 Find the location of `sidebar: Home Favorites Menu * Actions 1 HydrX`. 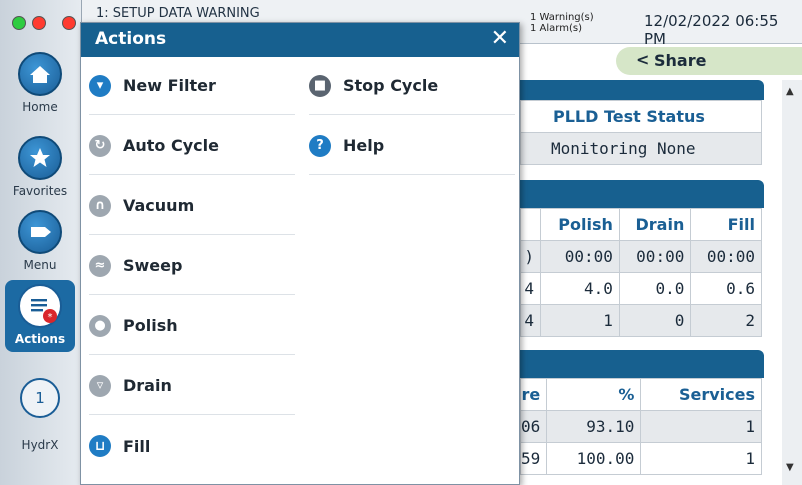

sidebar: Home Favorites Menu * Actions 1 HydrX is located at coordinates (41, 242).